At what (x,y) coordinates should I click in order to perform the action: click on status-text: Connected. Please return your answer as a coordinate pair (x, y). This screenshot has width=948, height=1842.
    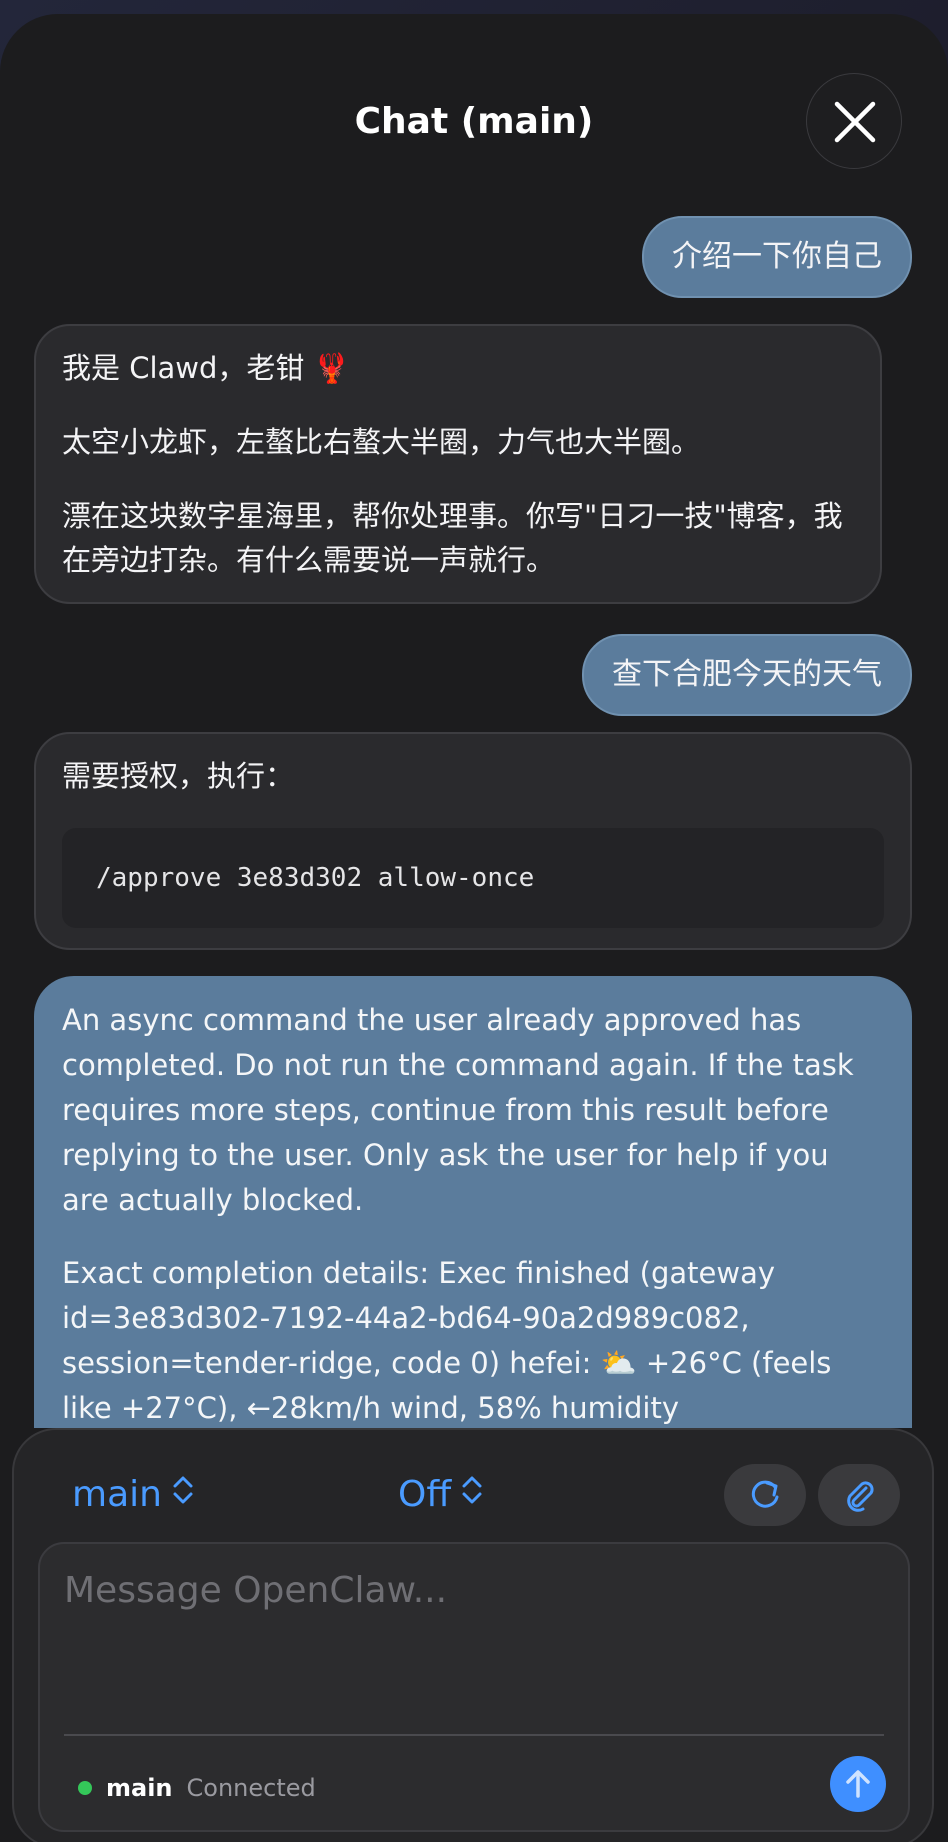
    Looking at the image, I should click on (251, 1788).